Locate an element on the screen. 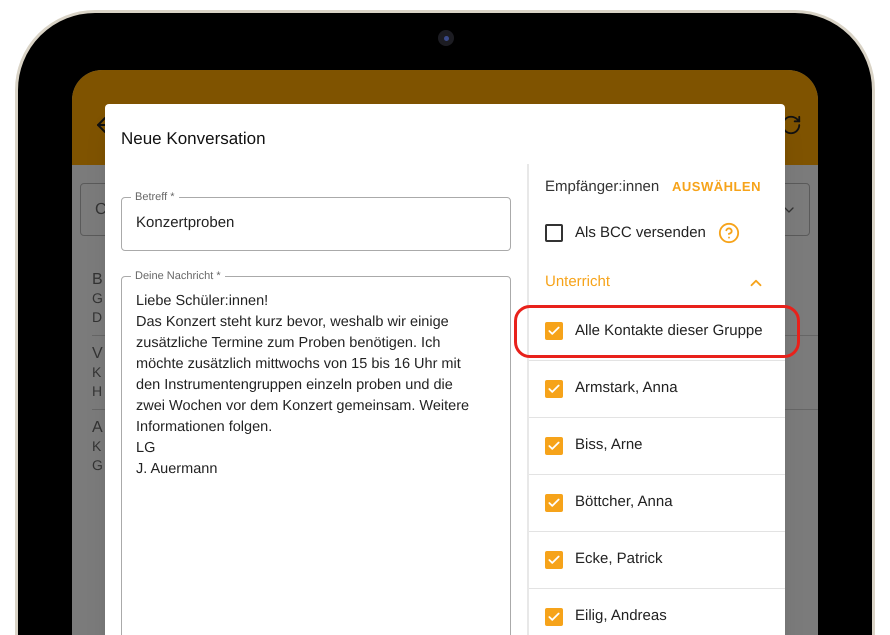 The width and height of the screenshot is (890, 635). help-icon is located at coordinates (729, 233).